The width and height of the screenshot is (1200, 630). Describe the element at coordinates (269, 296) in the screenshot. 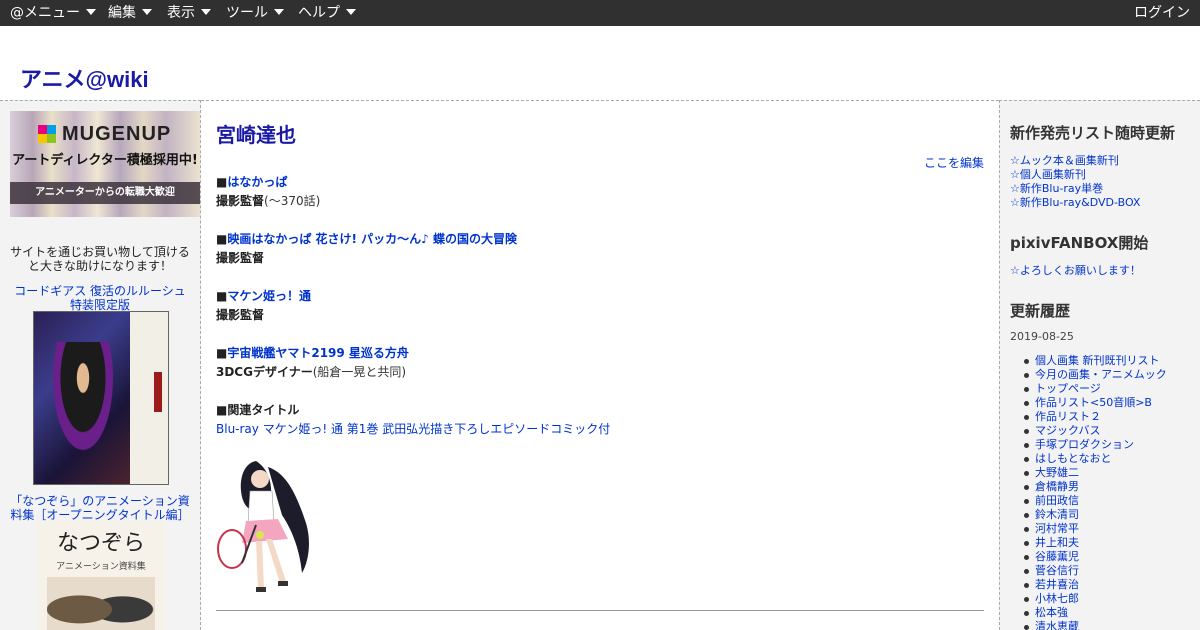

I see `work-link-maken-ki: マケン姫っ！通` at that location.